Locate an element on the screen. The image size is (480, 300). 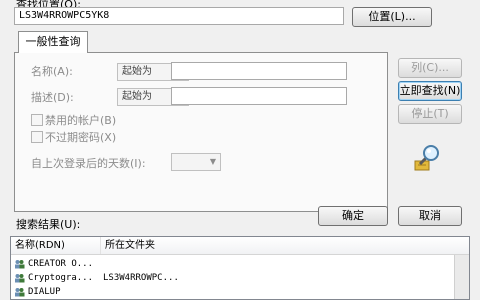
disabled-accounts-label: 禁用的帐户(B) is located at coordinates (81, 120).